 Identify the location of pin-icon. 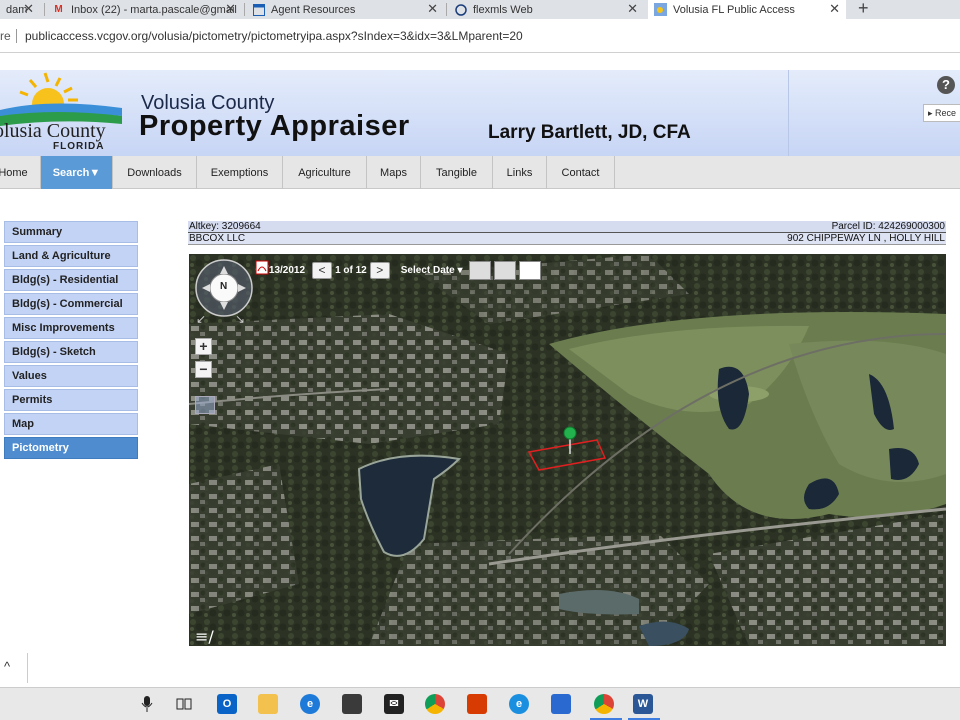
(387, 270).